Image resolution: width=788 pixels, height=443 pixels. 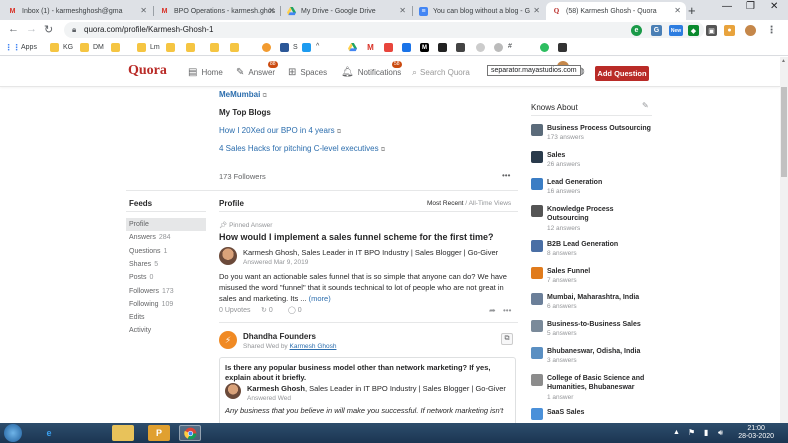 What do you see at coordinates (426, 47) in the screenshot?
I see `bookmark-medium: M` at bounding box center [426, 47].